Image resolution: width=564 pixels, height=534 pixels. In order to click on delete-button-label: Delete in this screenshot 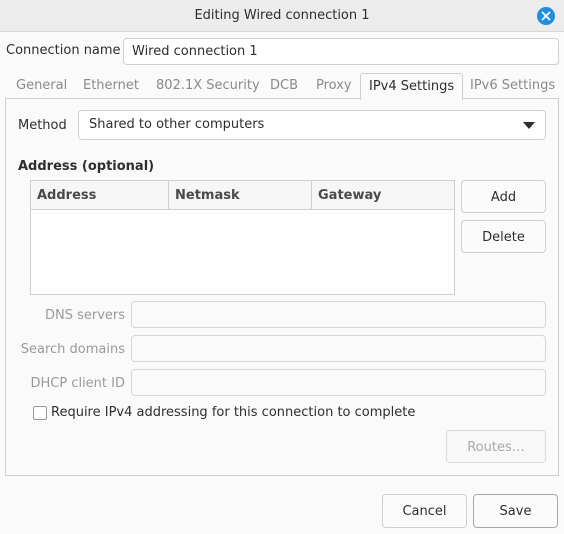, I will do `click(503, 237)`.